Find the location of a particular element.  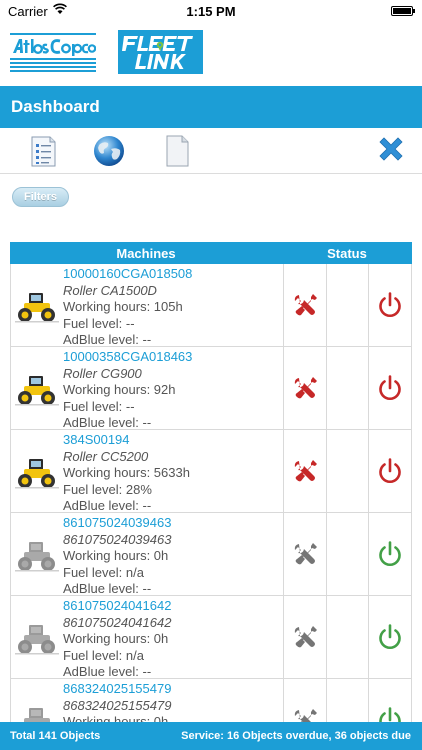

toolbar is located at coordinates (211, 151).